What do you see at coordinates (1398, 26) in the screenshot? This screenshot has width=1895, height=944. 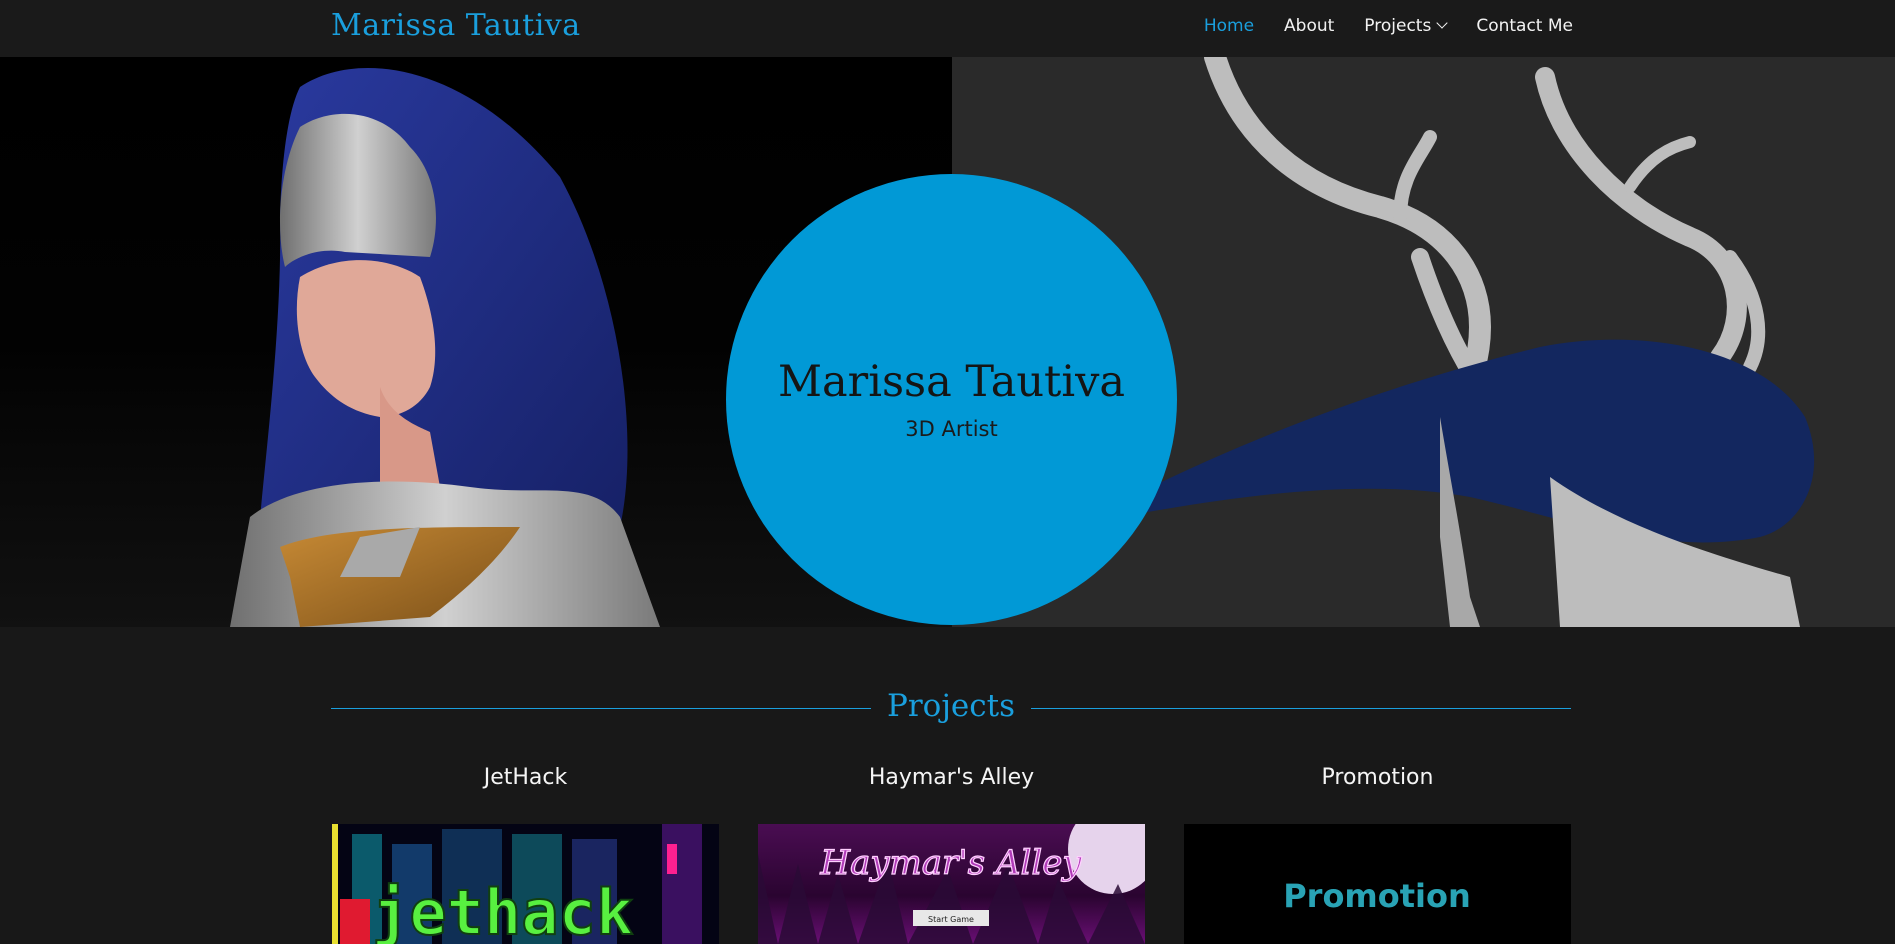 I see `nav-projects-label: Projects` at bounding box center [1398, 26].